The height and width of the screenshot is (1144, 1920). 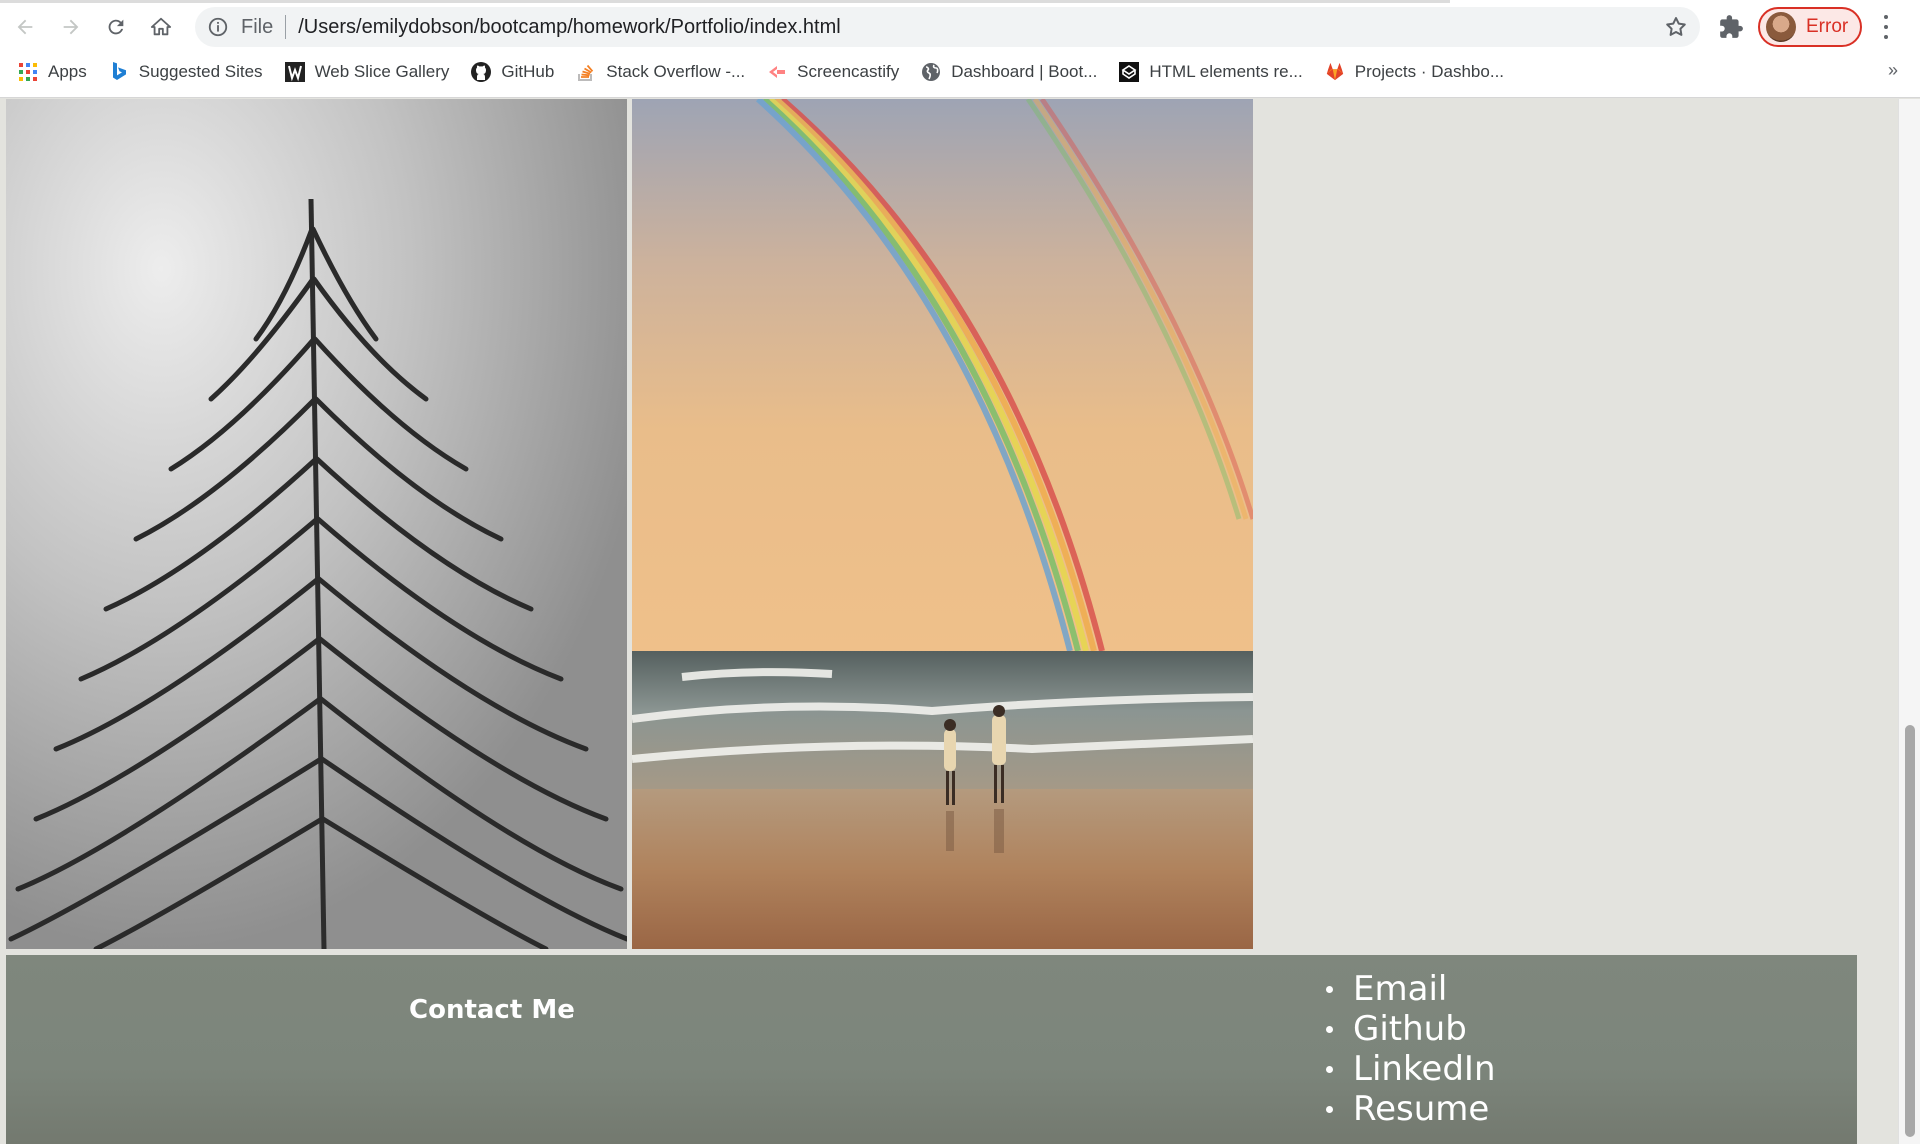 What do you see at coordinates (1781, 27) in the screenshot?
I see `avatar` at bounding box center [1781, 27].